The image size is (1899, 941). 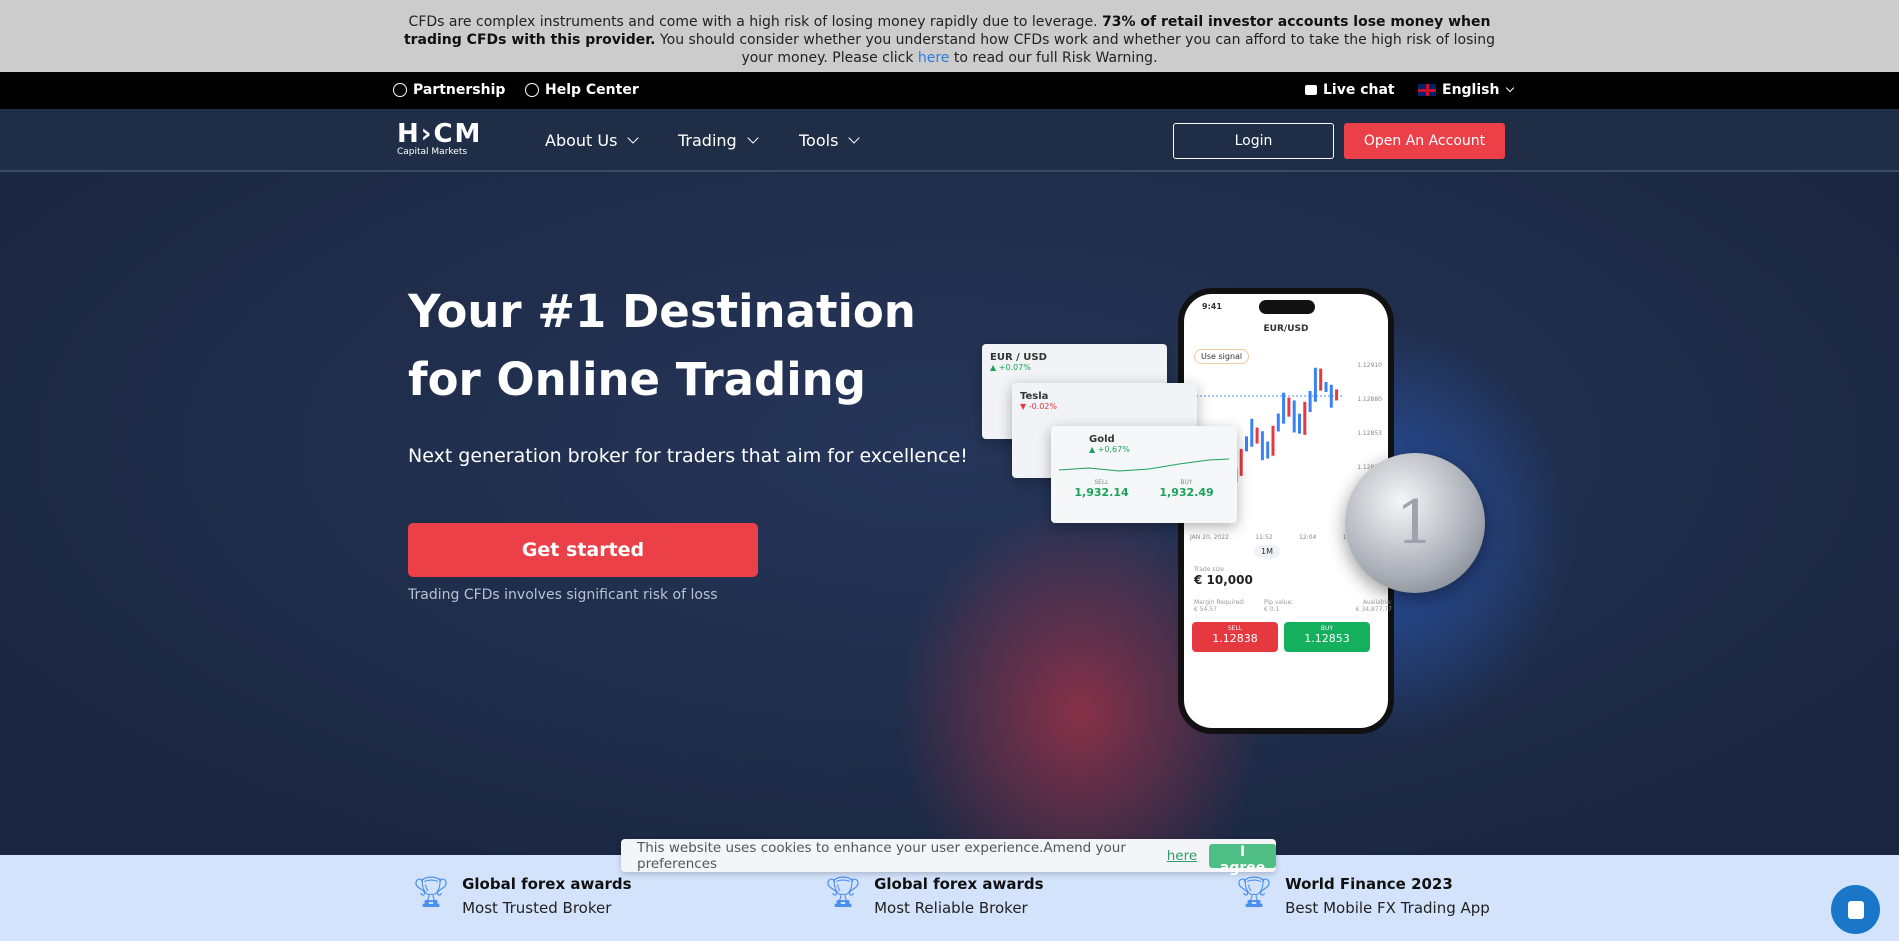 I want to click on pip-value: € 0.1, so click(x=1272, y=609).